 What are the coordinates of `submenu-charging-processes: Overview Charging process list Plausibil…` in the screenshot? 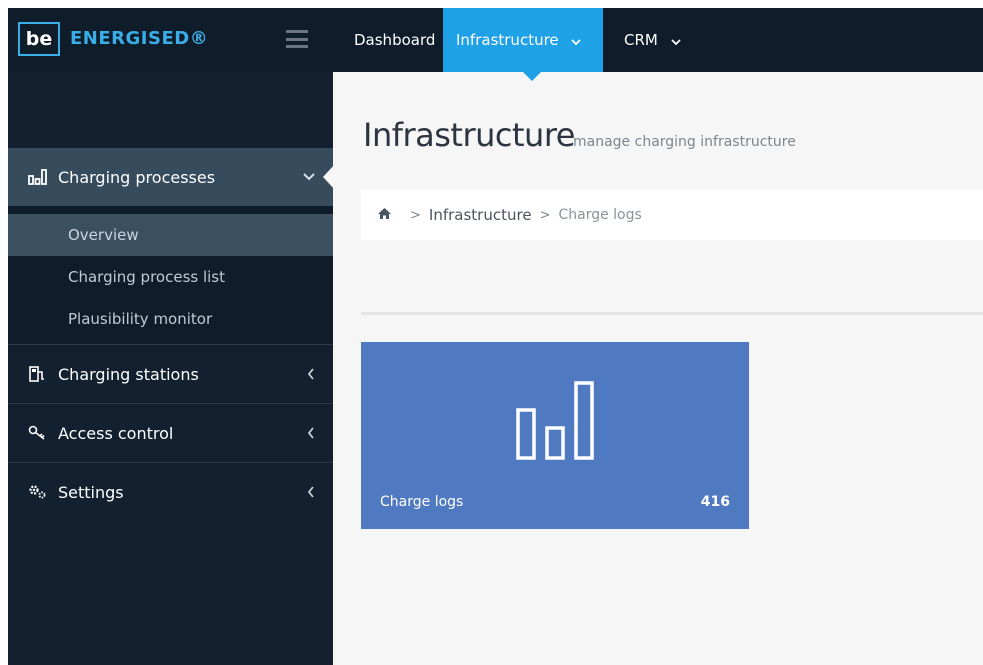 It's located at (170, 275).